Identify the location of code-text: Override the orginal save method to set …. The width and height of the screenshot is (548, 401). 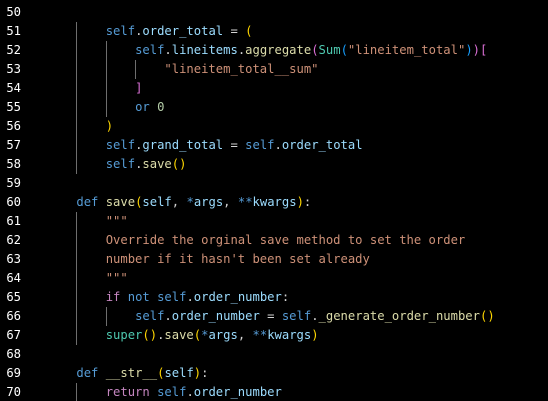
(256, 240).